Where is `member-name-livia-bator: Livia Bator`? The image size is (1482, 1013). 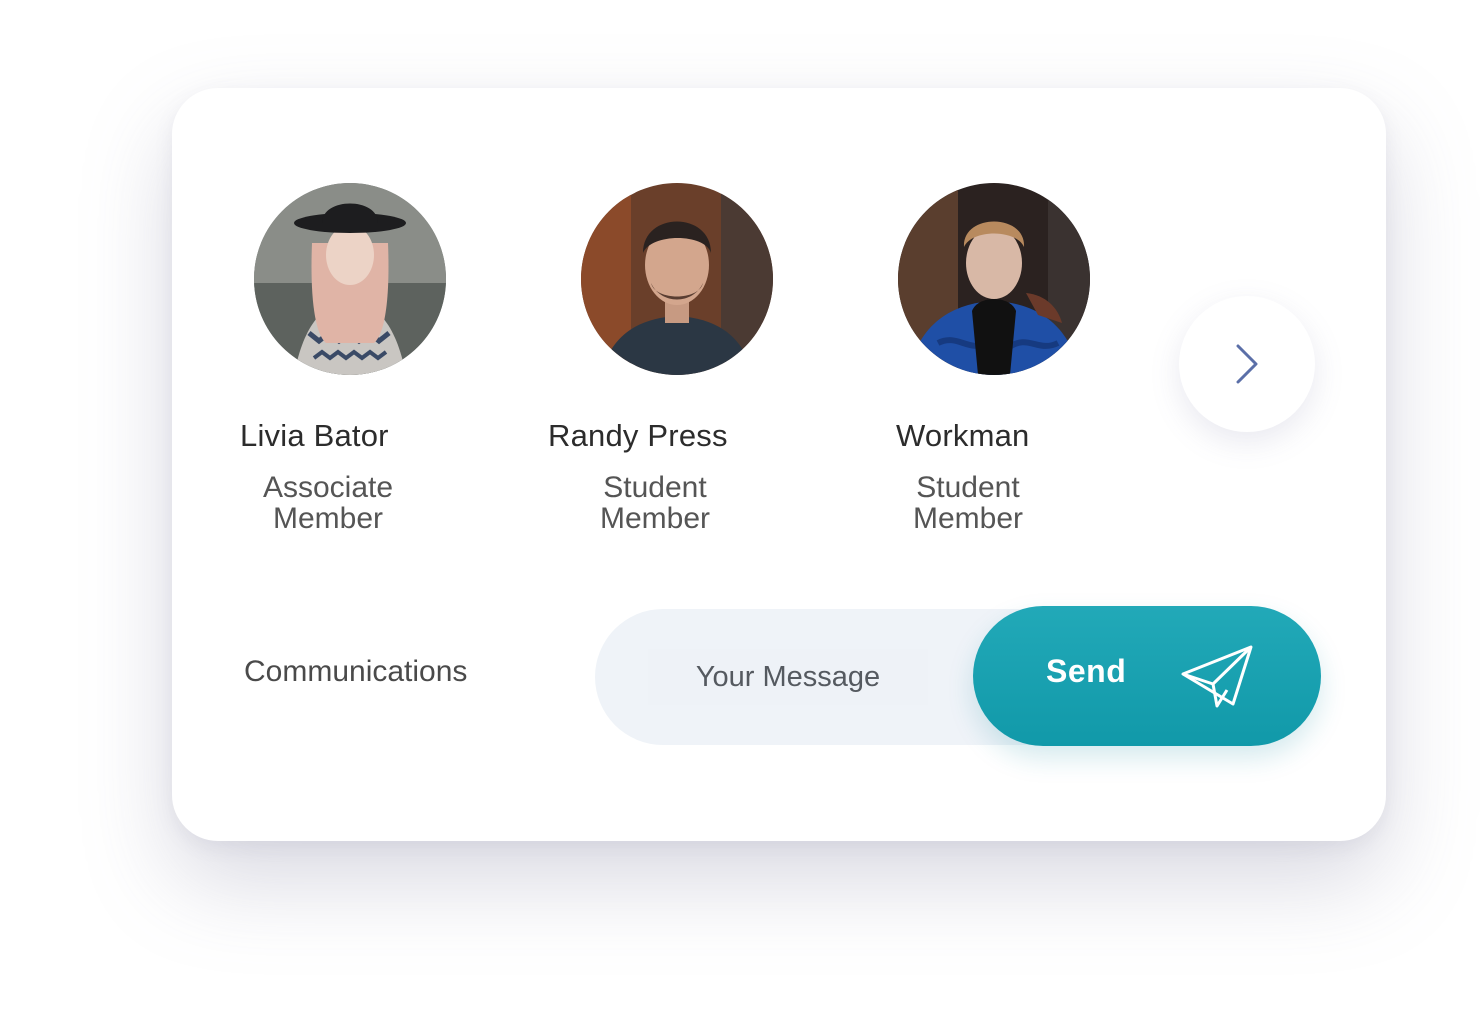 member-name-livia-bator: Livia Bator is located at coordinates (314, 435).